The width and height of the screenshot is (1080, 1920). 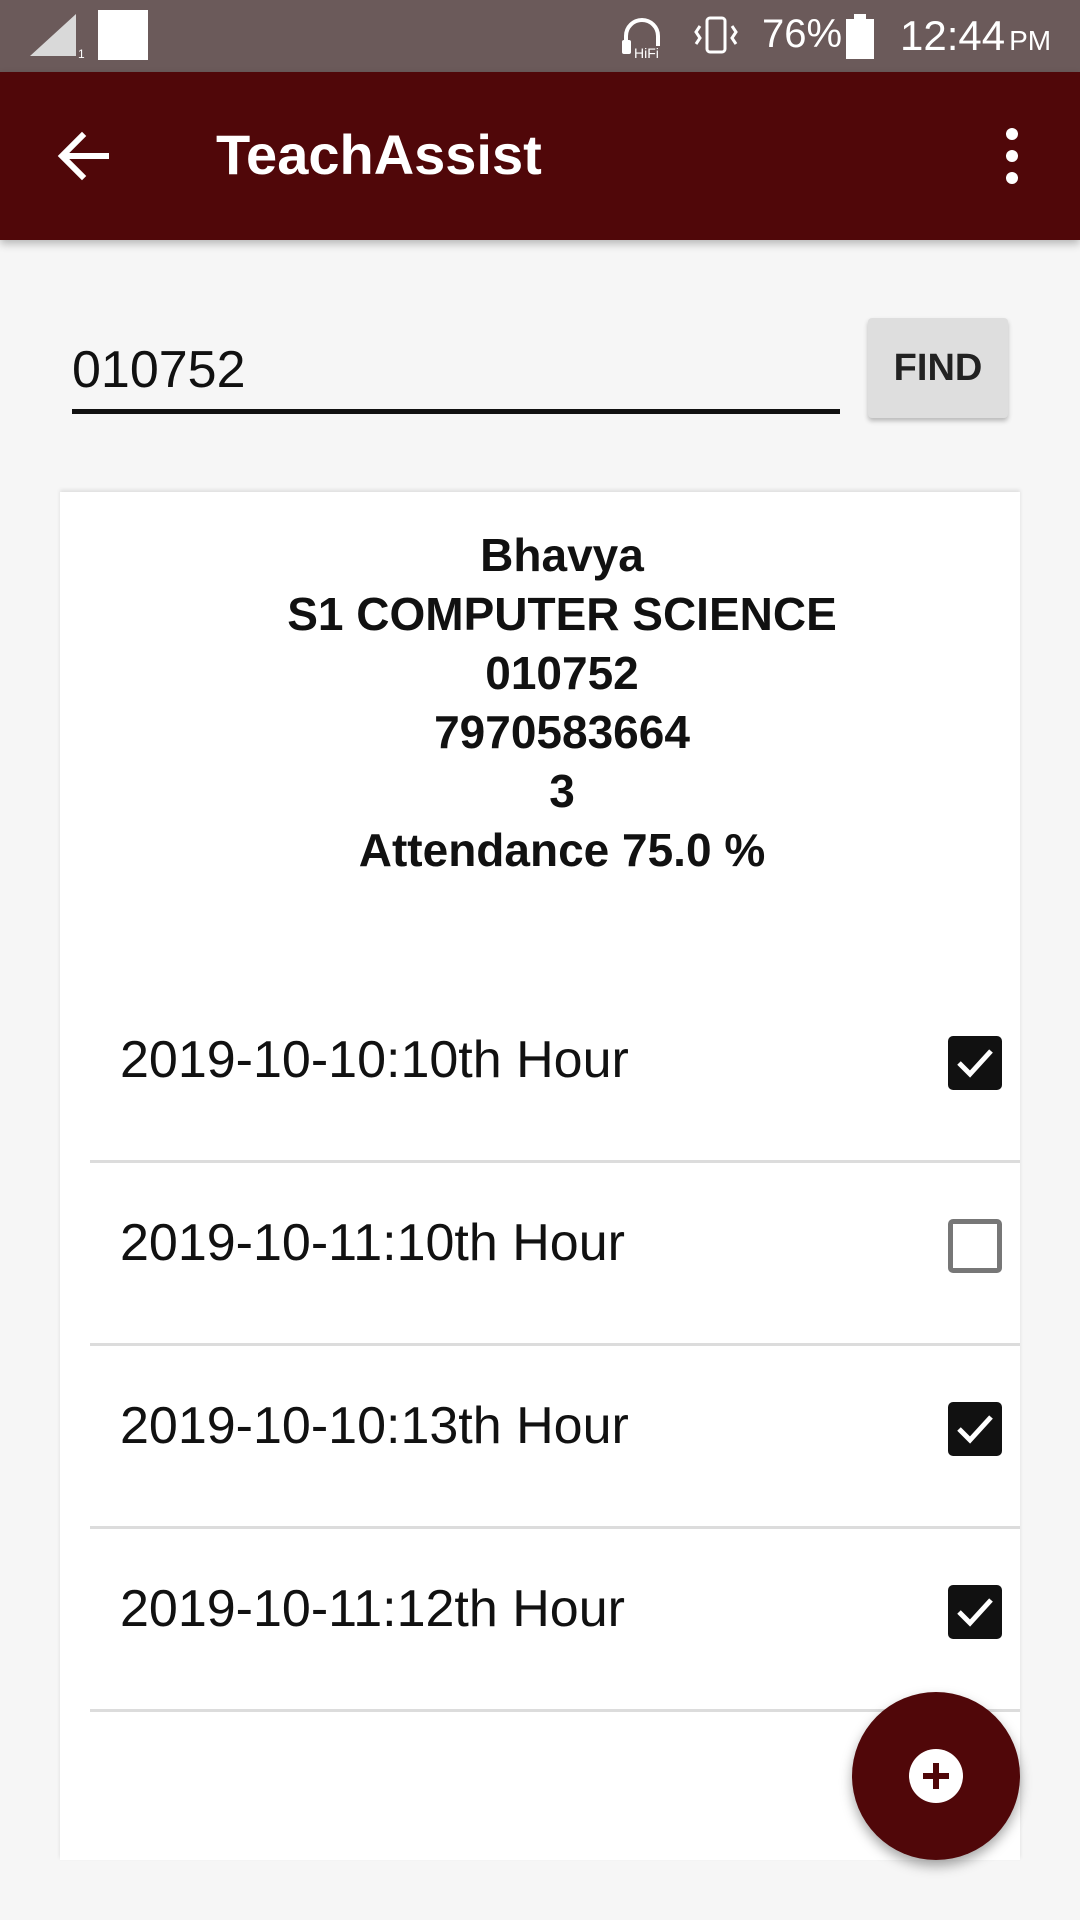 I want to click on student-id: 010752, so click(x=562, y=673).